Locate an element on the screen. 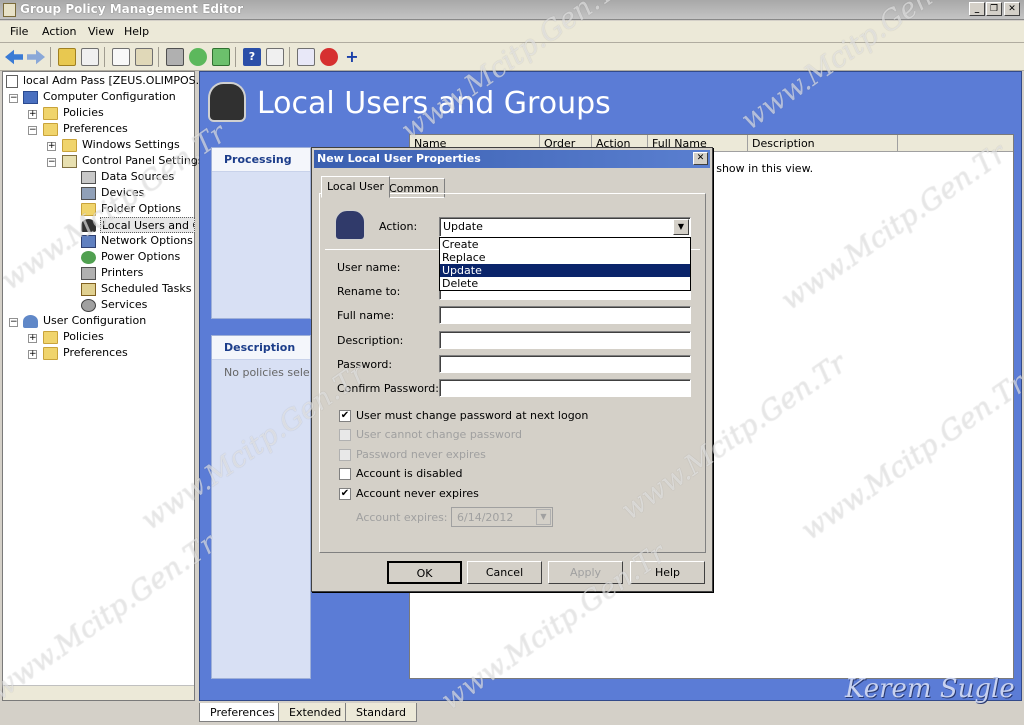 The height and width of the screenshot is (725, 1024). action-label: Action: is located at coordinates (398, 226).